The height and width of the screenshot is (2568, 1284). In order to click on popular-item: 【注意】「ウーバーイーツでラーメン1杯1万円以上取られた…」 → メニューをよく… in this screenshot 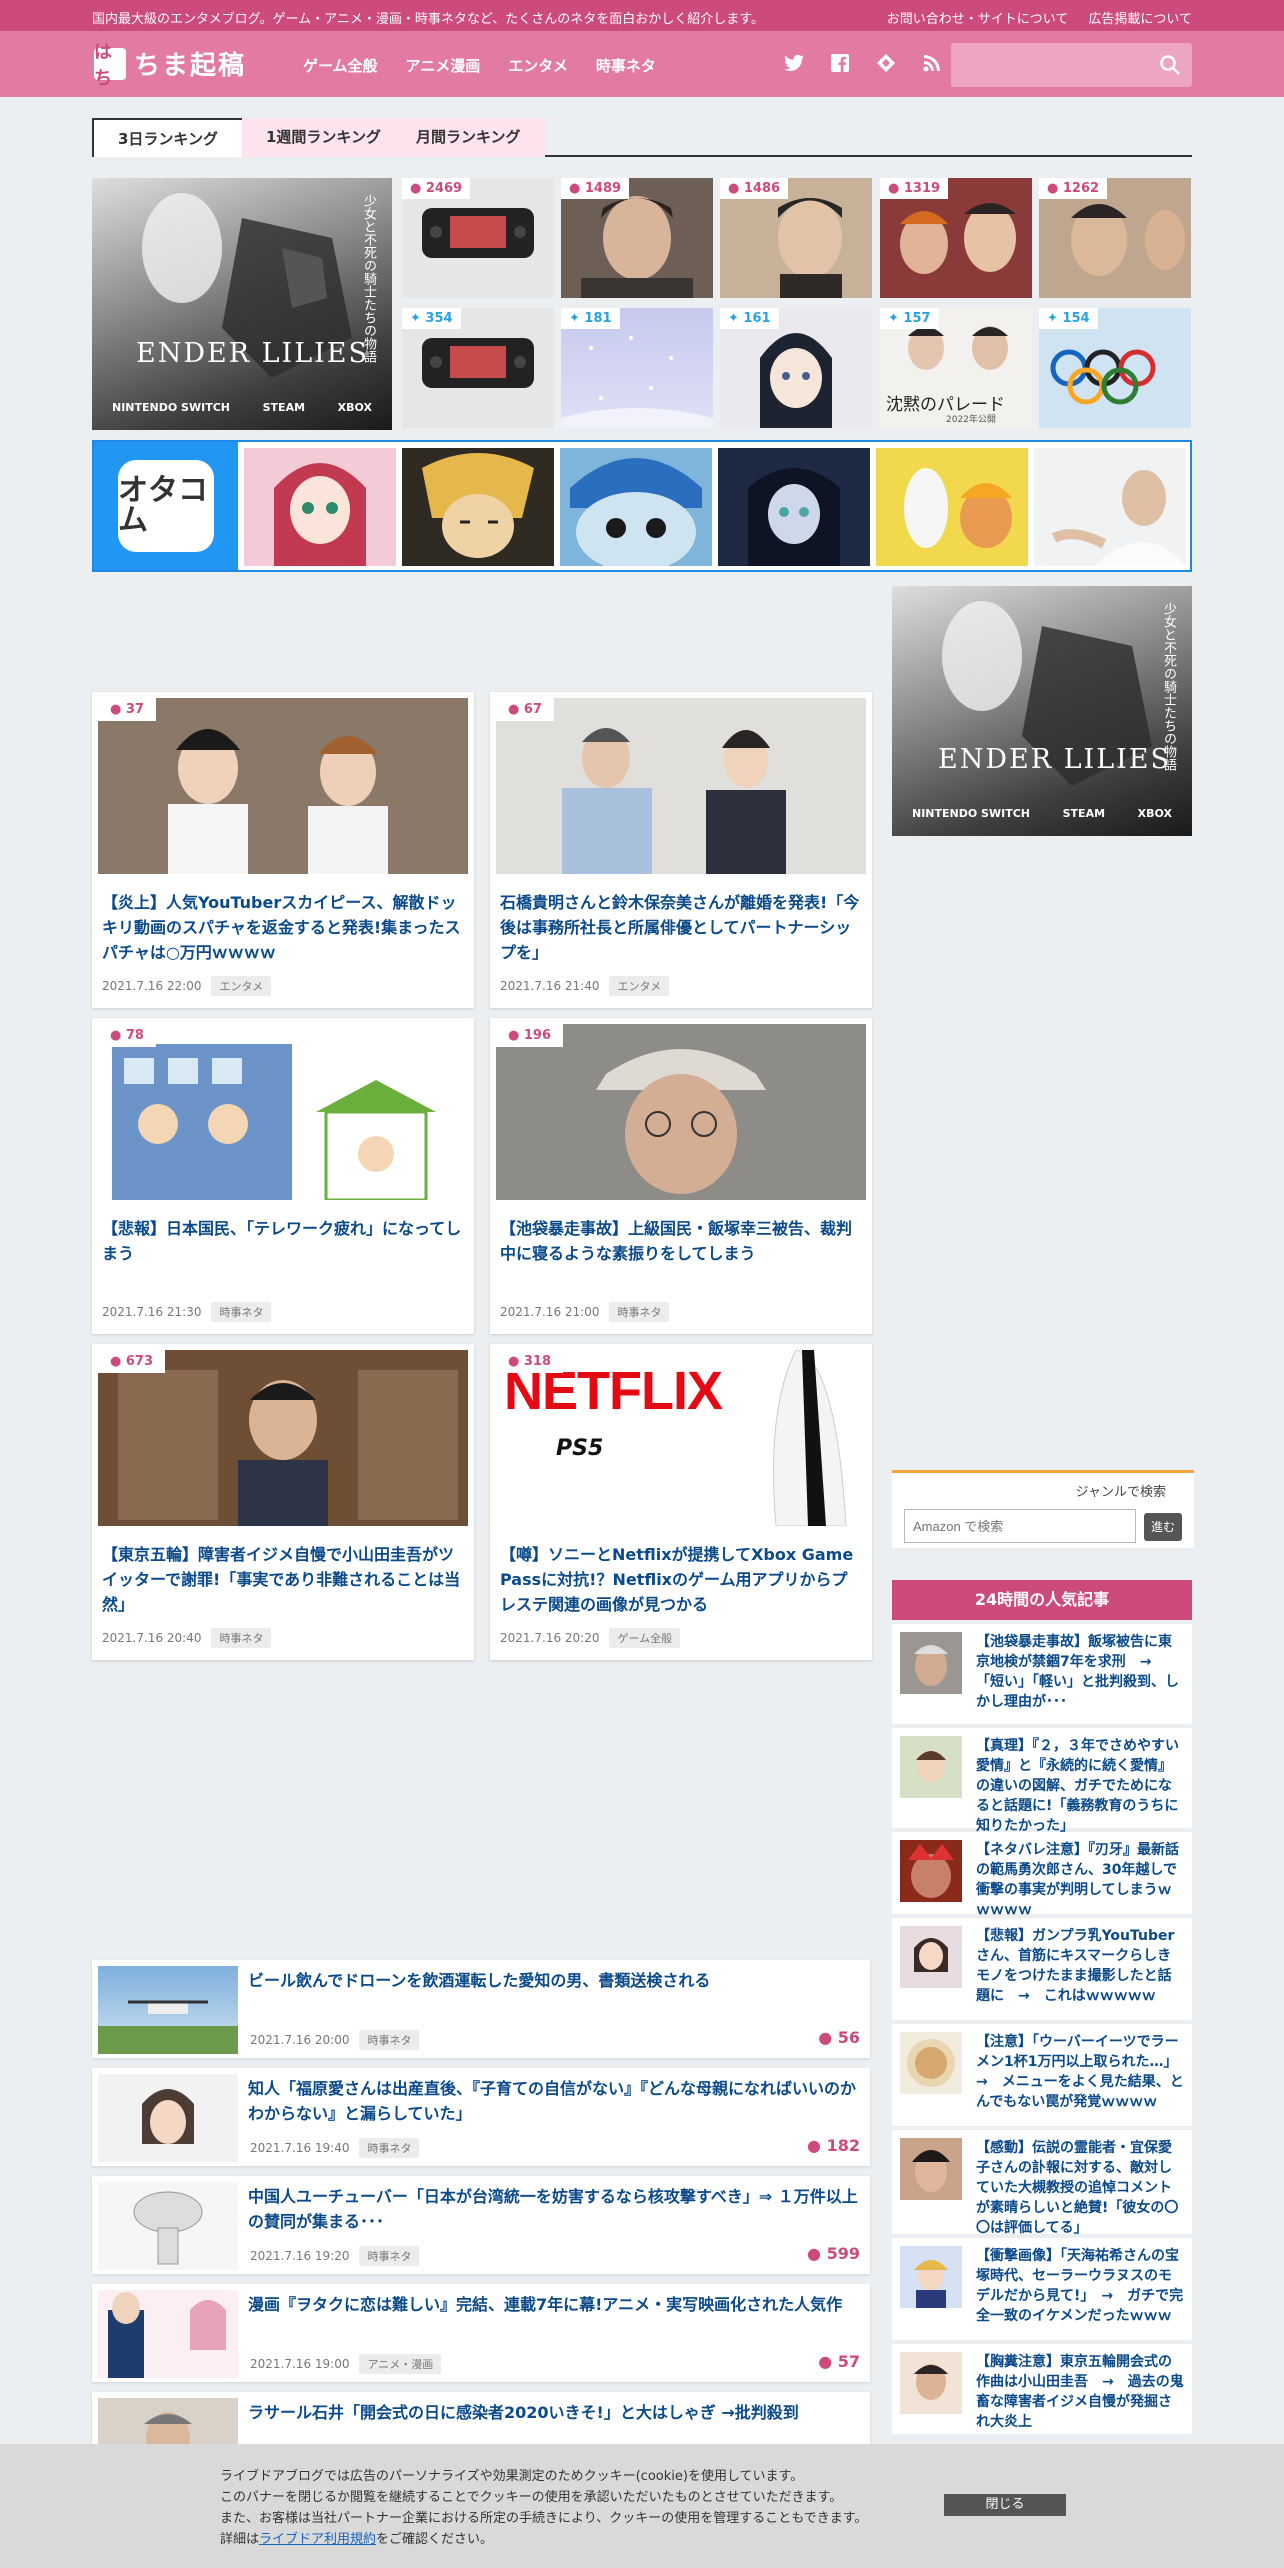, I will do `click(1042, 2075)`.